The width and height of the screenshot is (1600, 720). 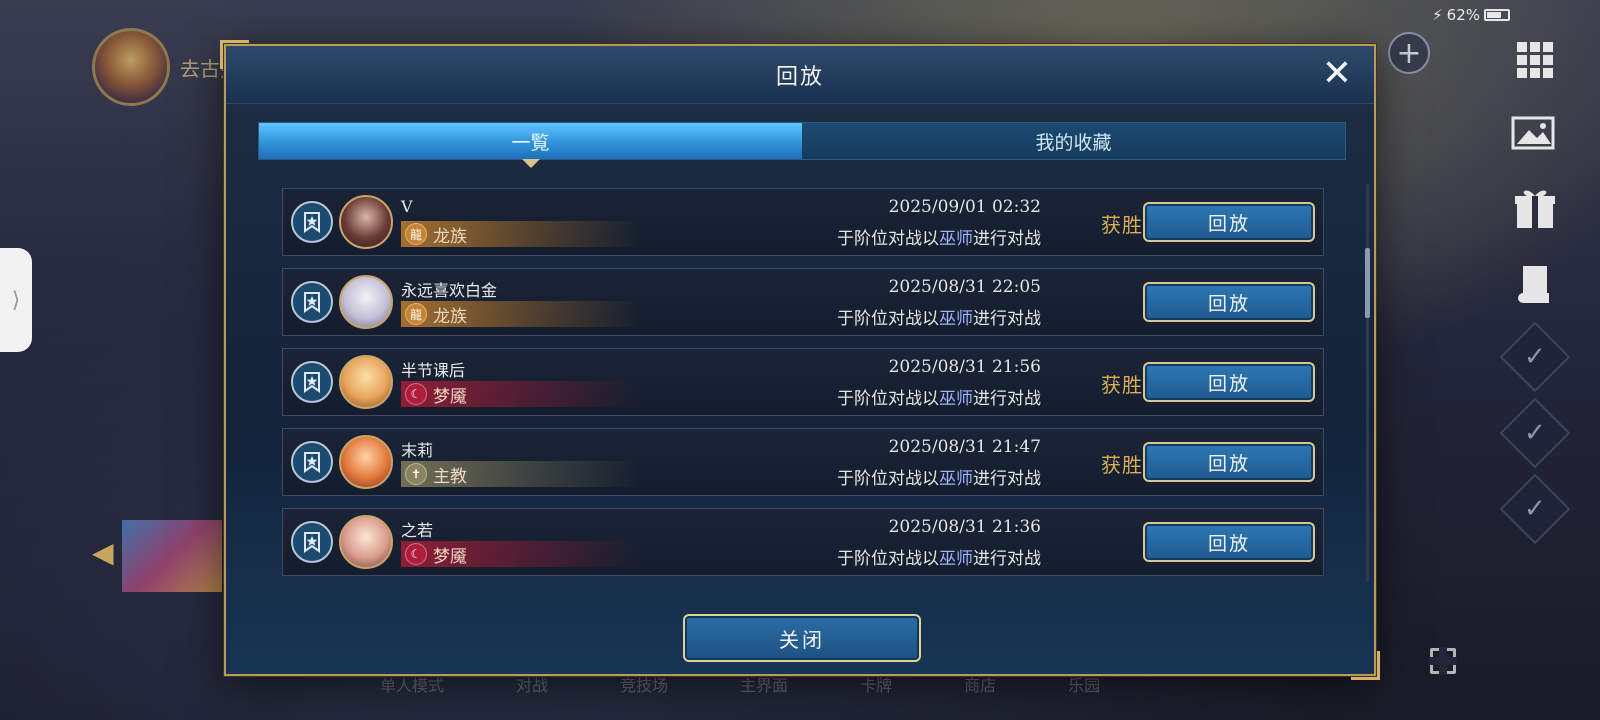 I want to click on close-button: 关闭, so click(x=802, y=638).